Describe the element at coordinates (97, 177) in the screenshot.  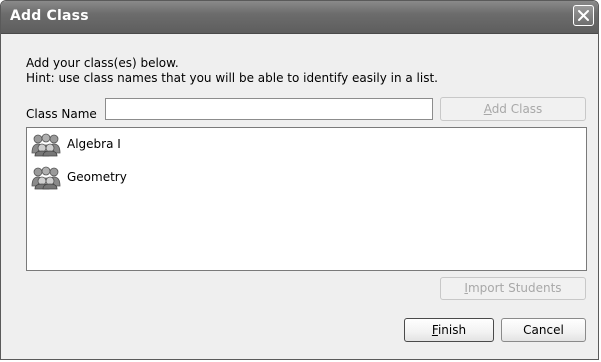
I see `list-item-label: Geometry` at that location.